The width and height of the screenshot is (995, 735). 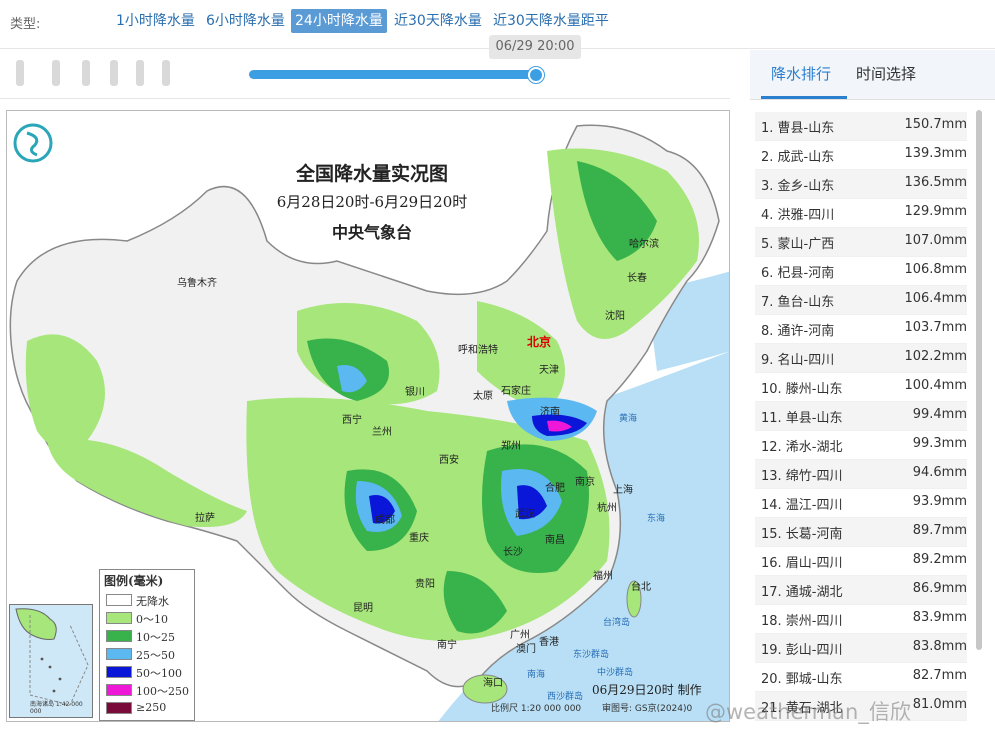 What do you see at coordinates (647, 709) in the screenshot?
I see `map-approval-number: 审图号: GS京(2024)0` at bounding box center [647, 709].